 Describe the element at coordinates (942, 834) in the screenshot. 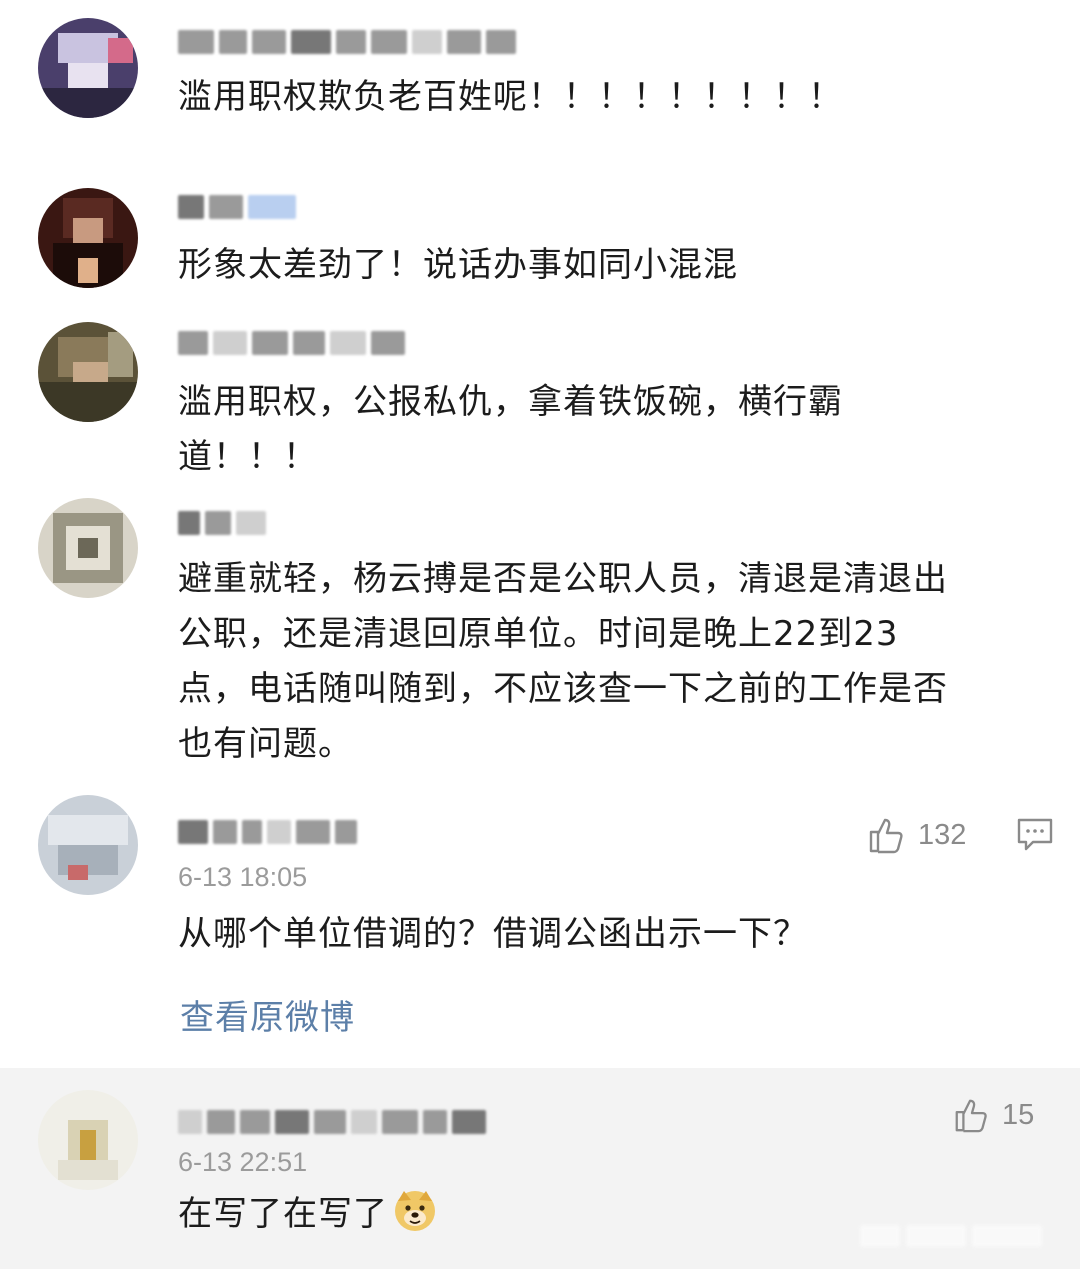

I see `like-count: 132` at that location.